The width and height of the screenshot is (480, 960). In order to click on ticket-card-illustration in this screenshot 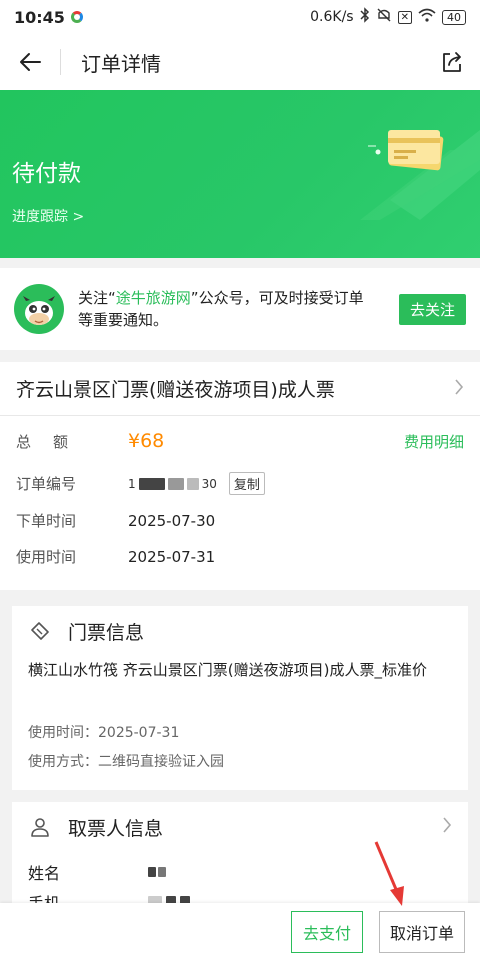, I will do `click(420, 175)`.